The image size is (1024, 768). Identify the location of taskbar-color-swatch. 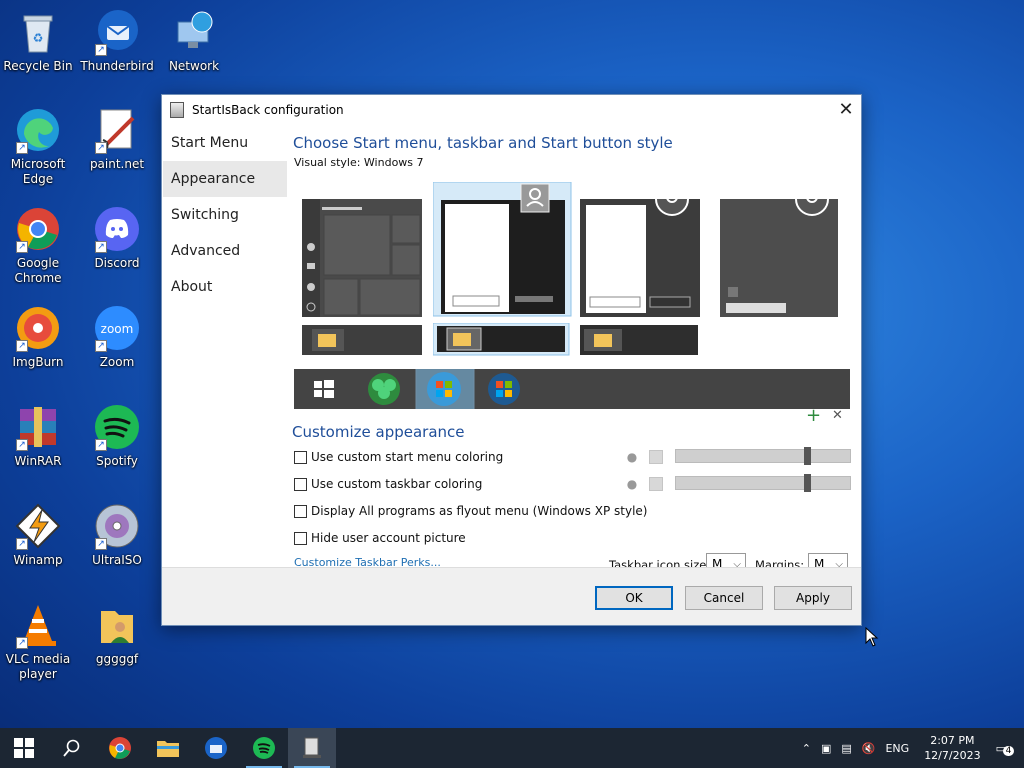
(656, 484).